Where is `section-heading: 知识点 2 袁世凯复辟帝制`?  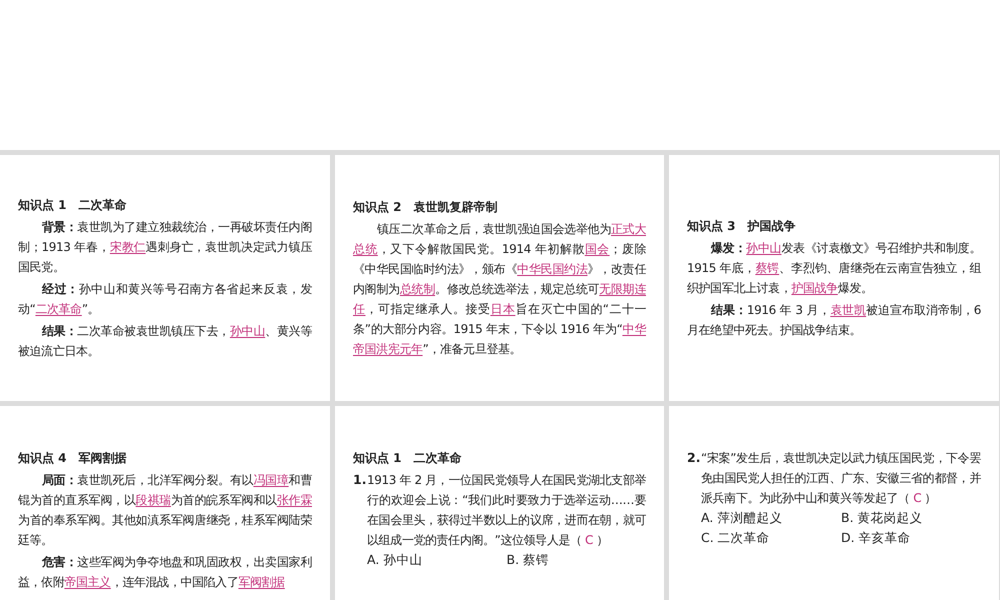
section-heading: 知识点 2 袁世凯复辟帝制 is located at coordinates (426, 207).